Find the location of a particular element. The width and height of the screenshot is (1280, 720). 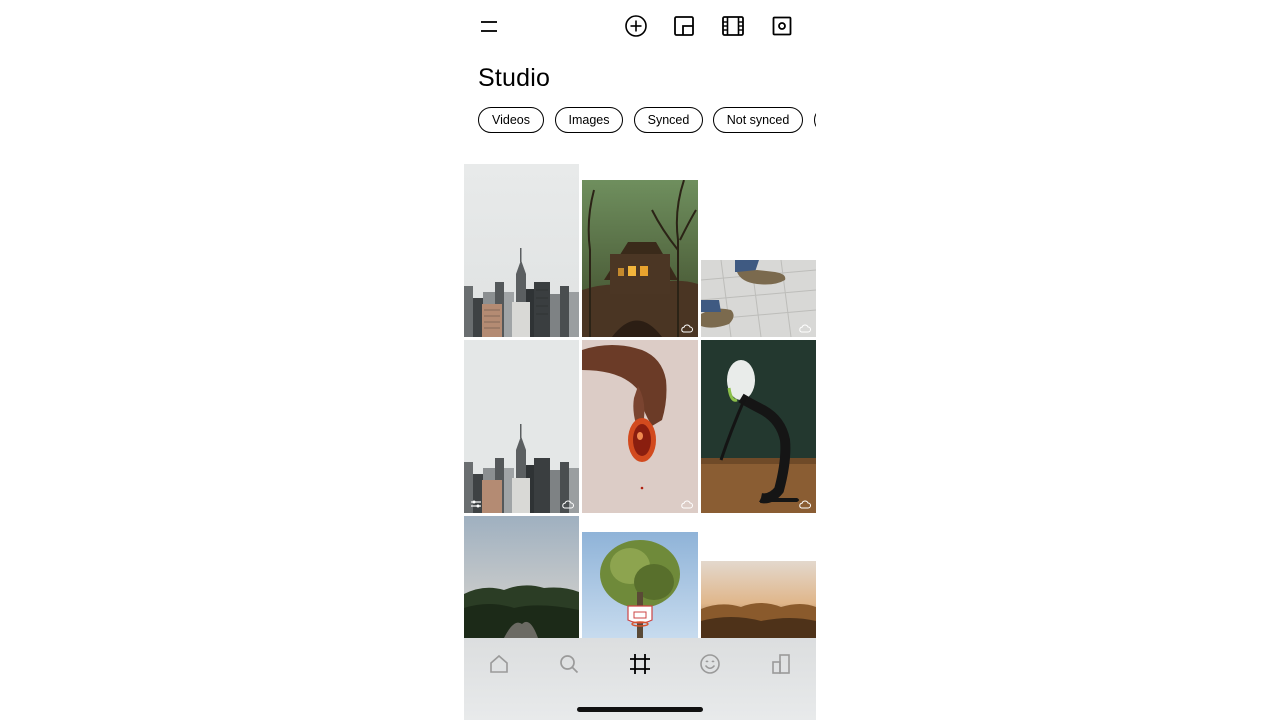

menu-icon is located at coordinates (489, 26).